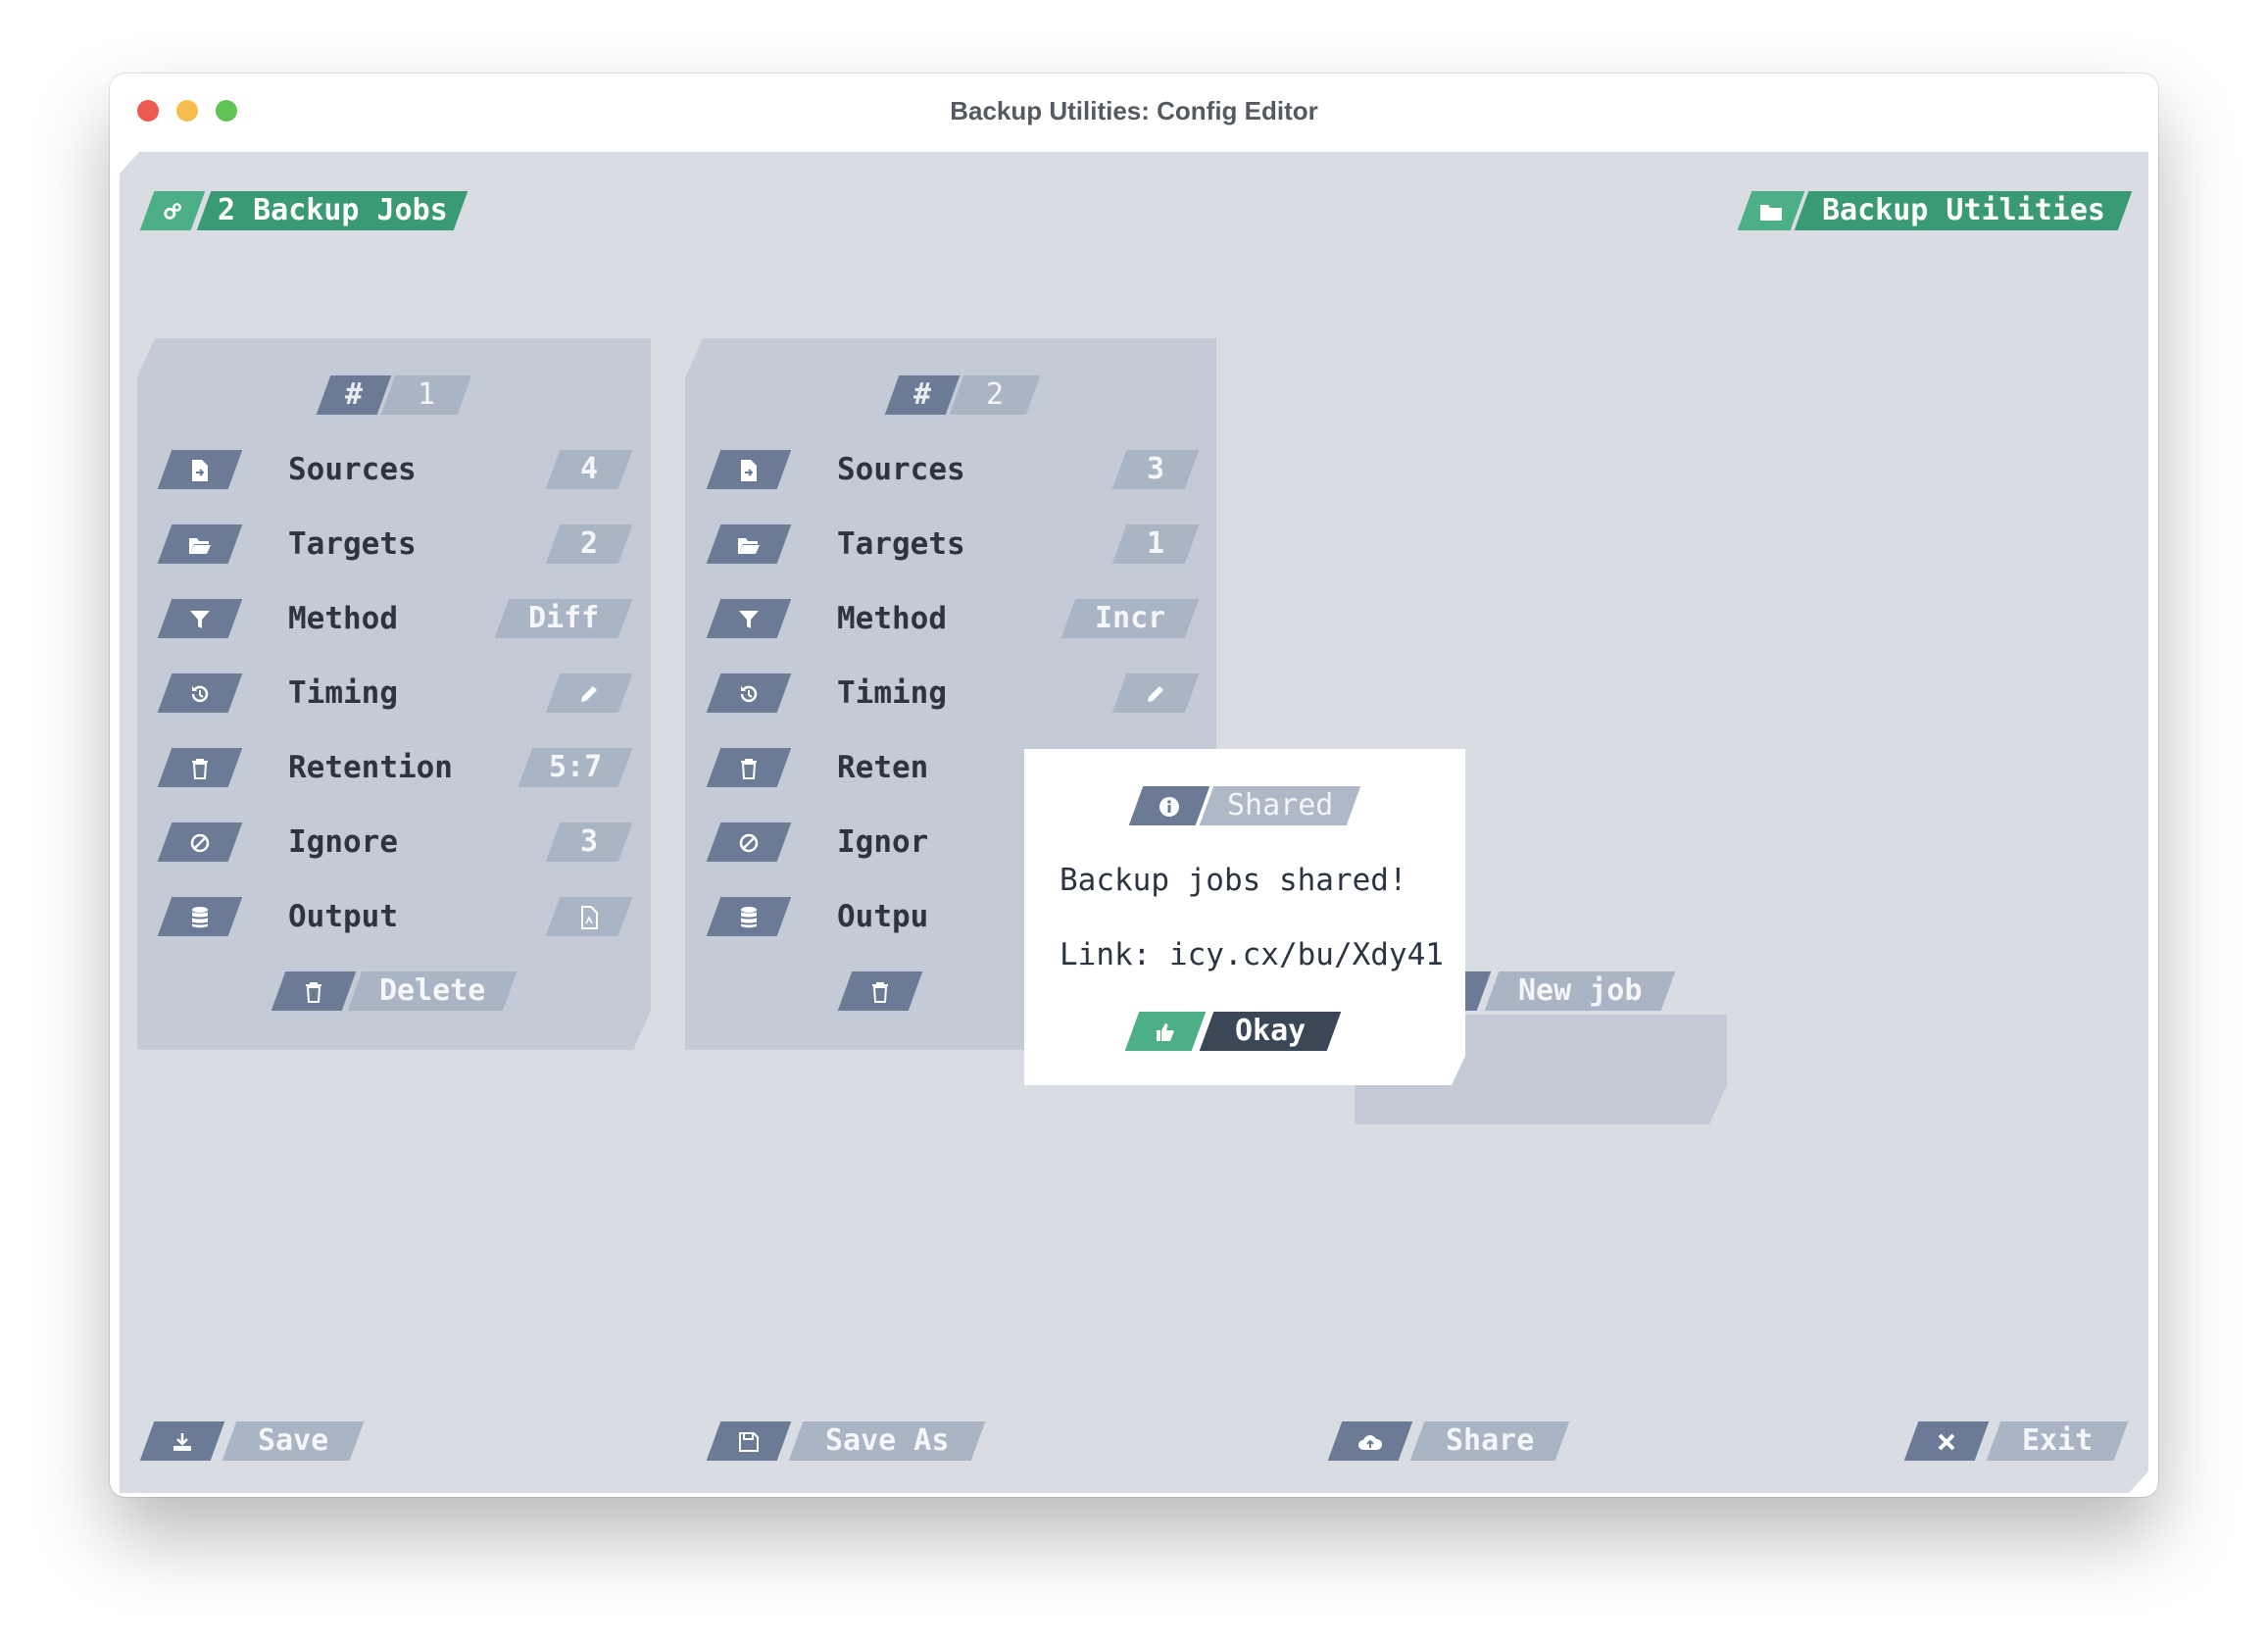 The width and height of the screenshot is (2268, 1643). I want to click on sources-value: 3, so click(1156, 469).